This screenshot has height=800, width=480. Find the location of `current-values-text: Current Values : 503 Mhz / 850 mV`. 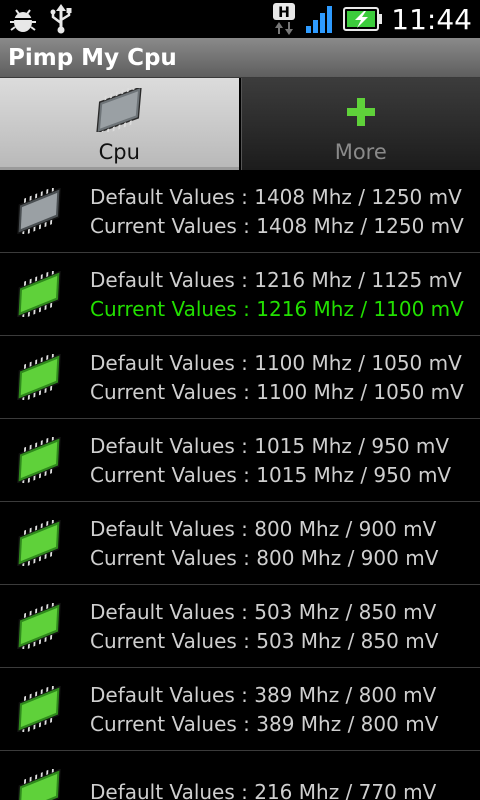

current-values-text: Current Values : 503 Mhz / 850 mV is located at coordinates (264, 640).